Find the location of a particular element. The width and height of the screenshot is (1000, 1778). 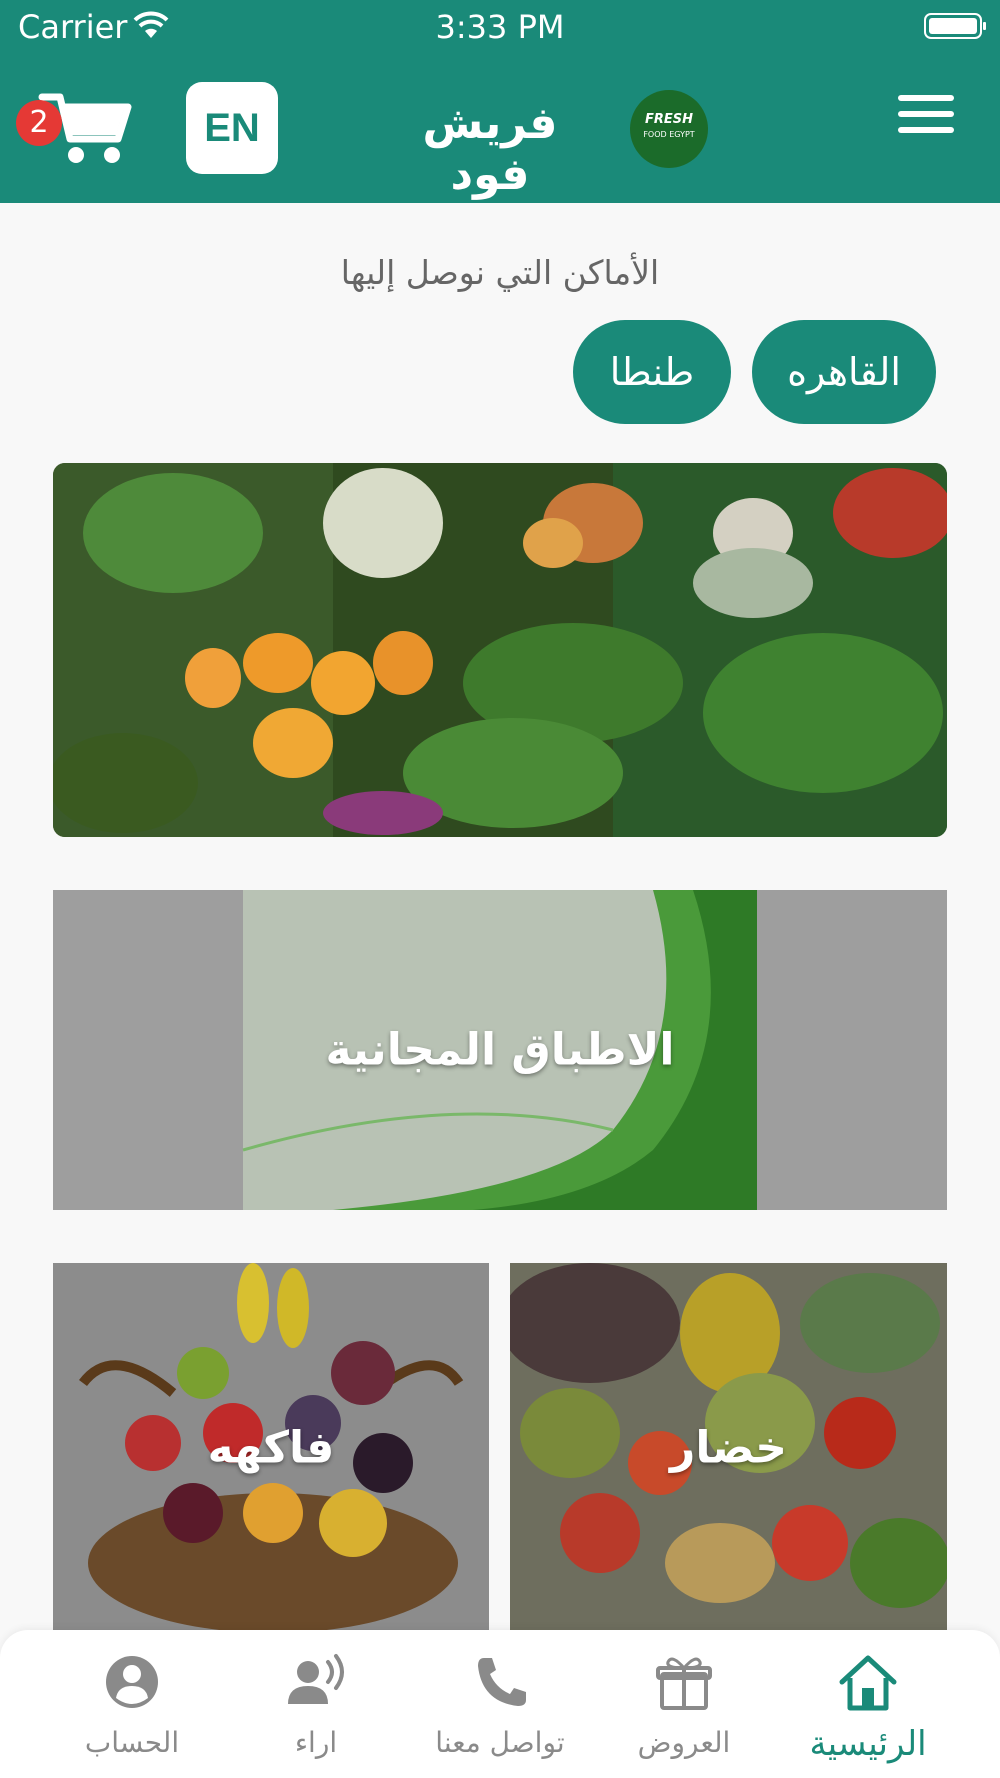

tab-account: الحساب is located at coordinates (132, 1704).